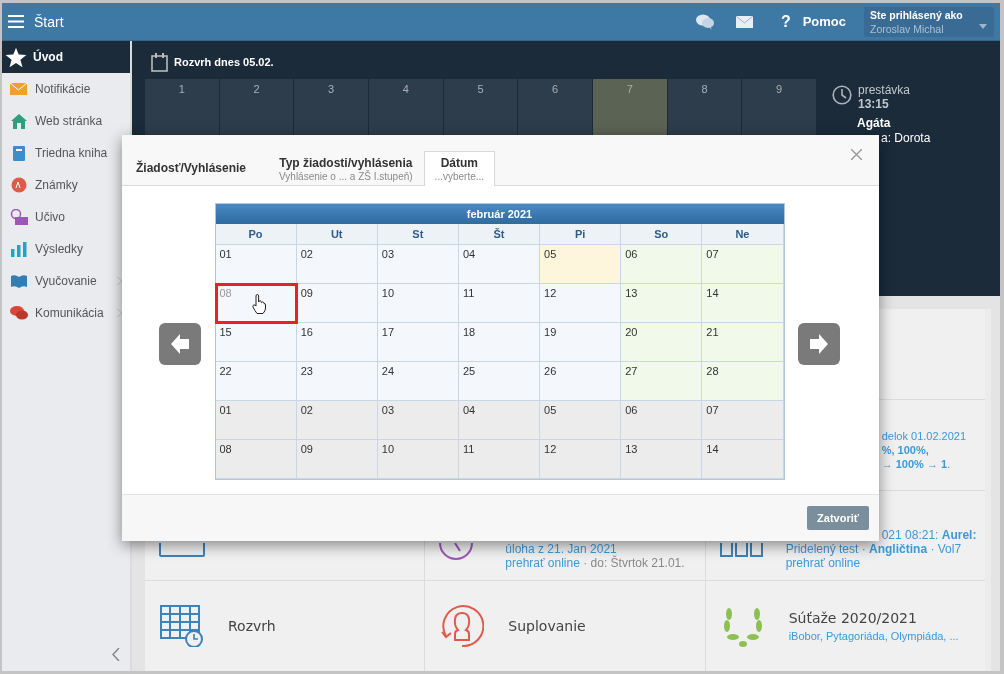 This screenshot has width=1004, height=674. What do you see at coordinates (224, 62) in the screenshot?
I see `schedule-title: Rozvrh dnes 05.02.` at bounding box center [224, 62].